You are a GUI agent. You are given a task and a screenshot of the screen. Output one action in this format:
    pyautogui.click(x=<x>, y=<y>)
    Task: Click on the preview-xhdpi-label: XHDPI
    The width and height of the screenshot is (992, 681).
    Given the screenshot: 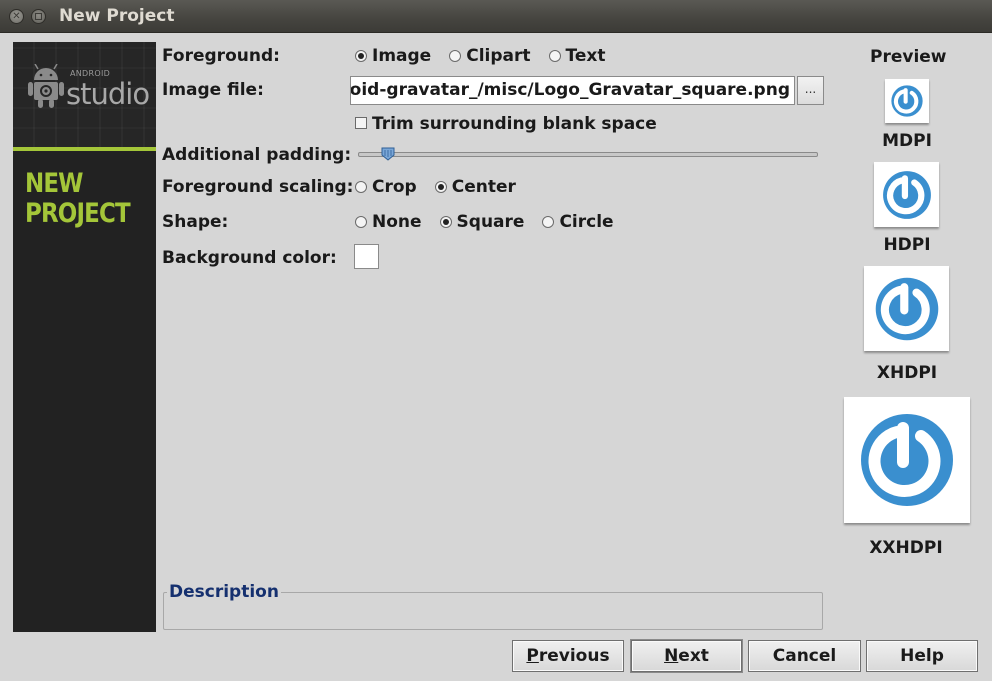 What is the action you would take?
    pyautogui.click(x=907, y=373)
    